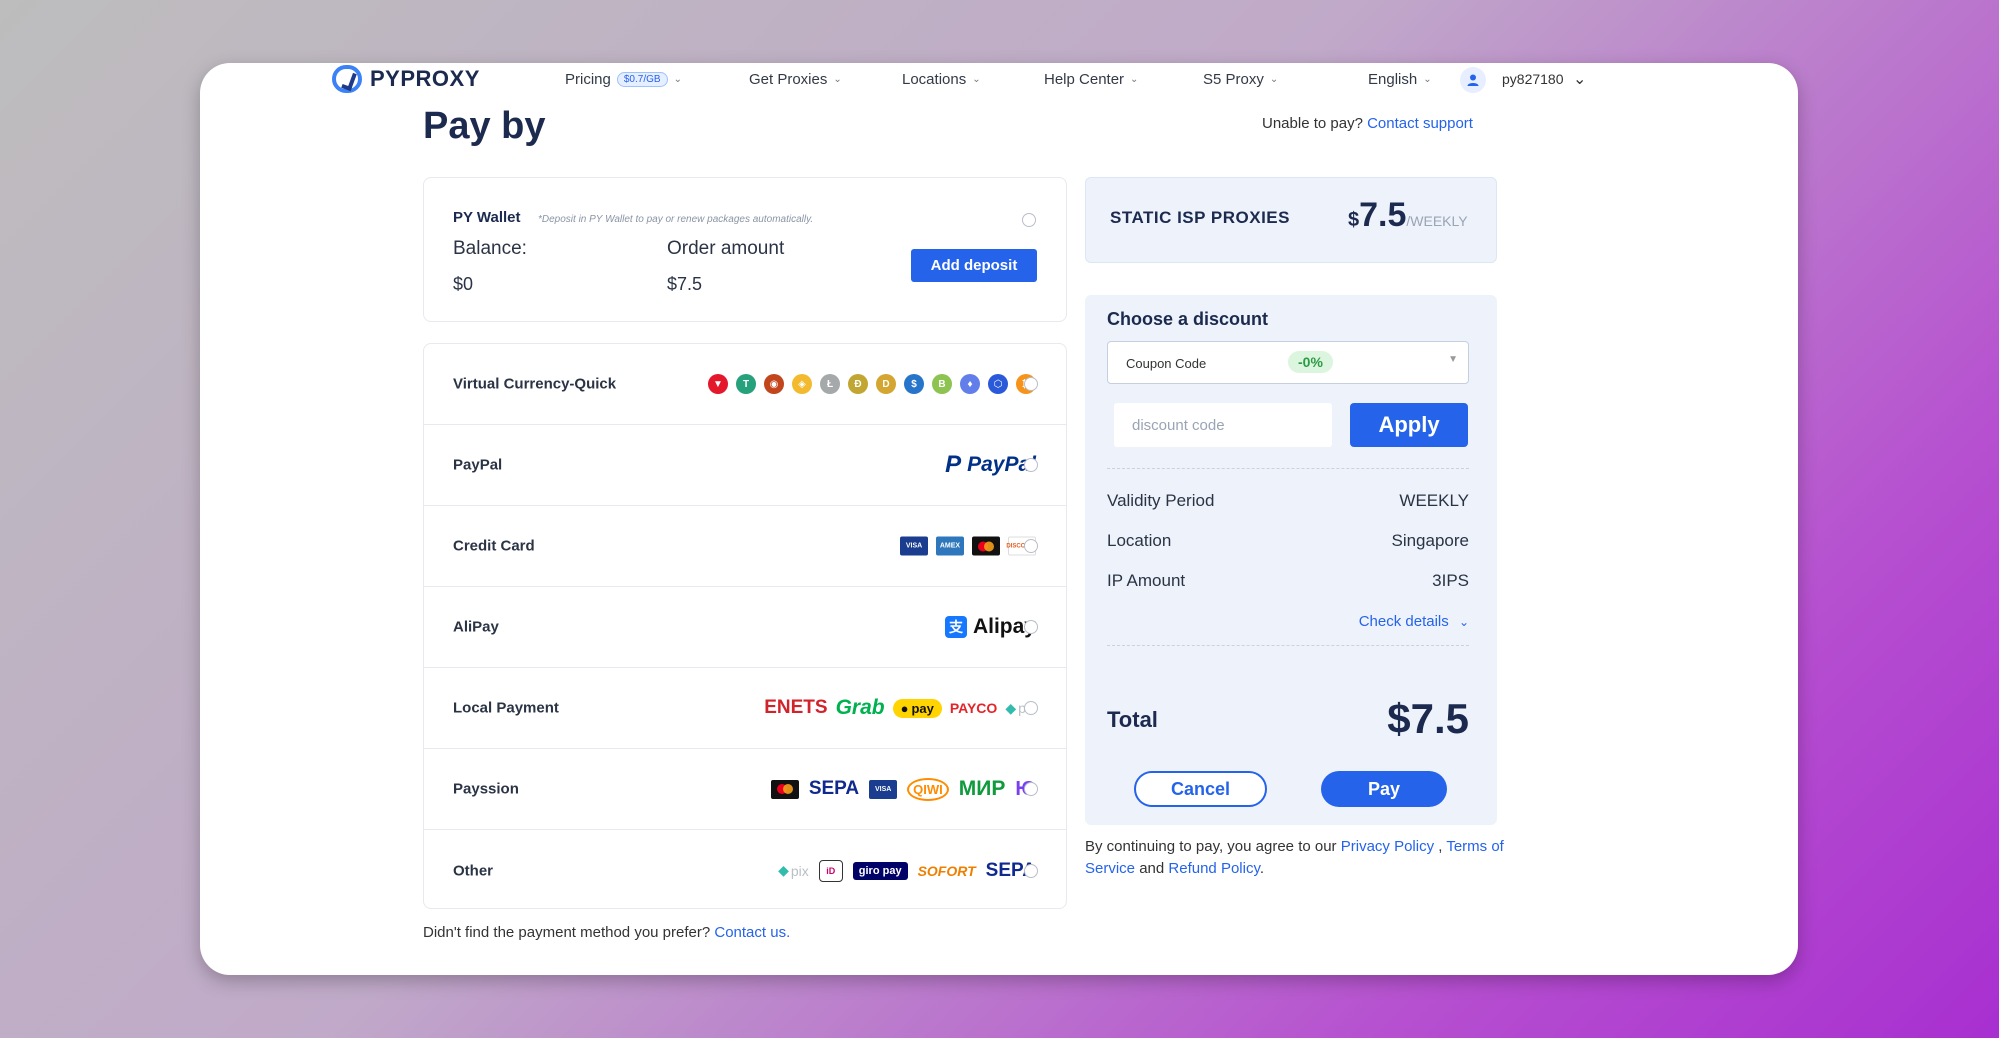  What do you see at coordinates (1200, 217) in the screenshot?
I see `product-name: STATIC ISP PROXIES` at bounding box center [1200, 217].